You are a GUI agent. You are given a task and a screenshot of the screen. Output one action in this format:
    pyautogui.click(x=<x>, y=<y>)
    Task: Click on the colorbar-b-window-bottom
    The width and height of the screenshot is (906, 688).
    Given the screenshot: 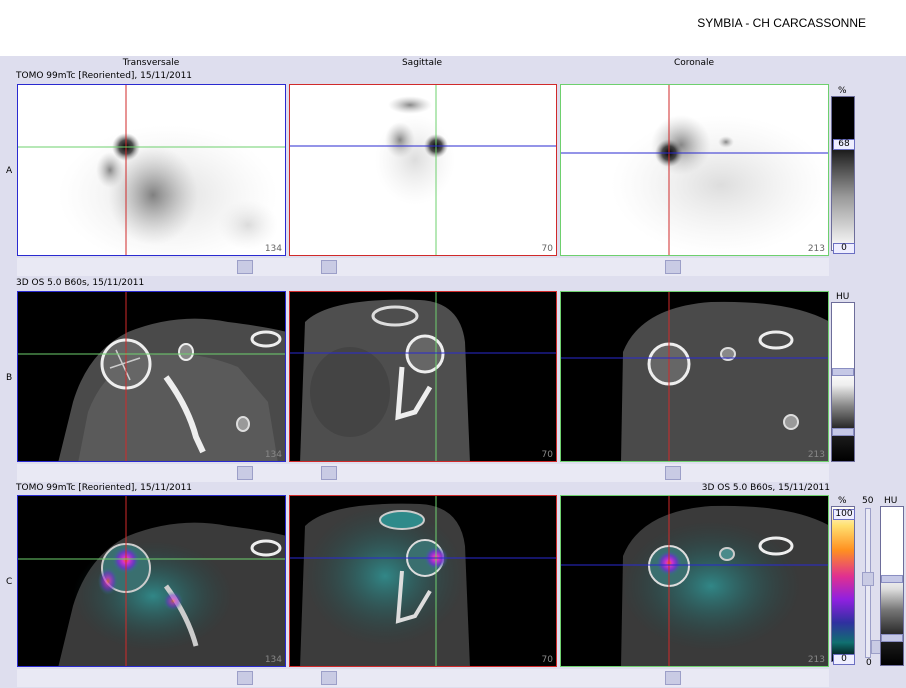 What is the action you would take?
    pyautogui.click(x=843, y=432)
    